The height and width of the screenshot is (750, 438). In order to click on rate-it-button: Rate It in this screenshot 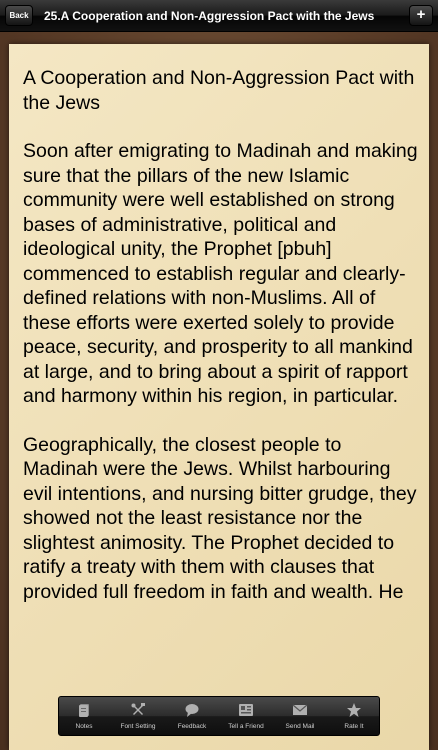, I will do `click(354, 716)`.